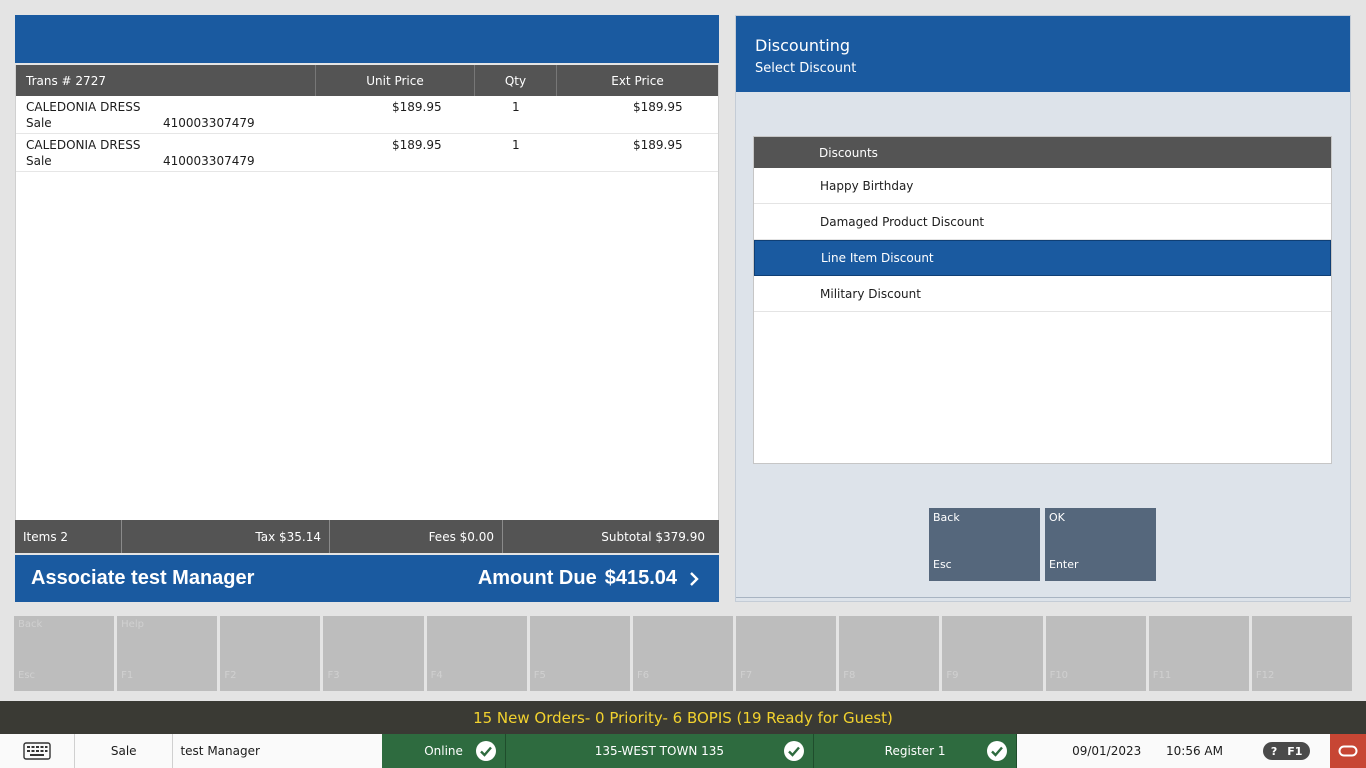 The width and height of the screenshot is (1366, 768). Describe the element at coordinates (226, 536) in the screenshot. I see `tax-total: Tax $35.14` at that location.